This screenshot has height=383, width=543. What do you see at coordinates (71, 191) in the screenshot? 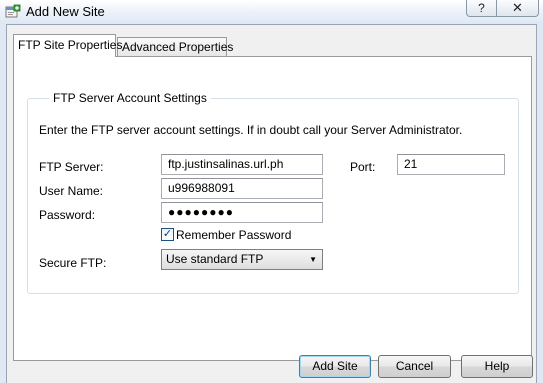
I see `username-label: User Name:` at bounding box center [71, 191].